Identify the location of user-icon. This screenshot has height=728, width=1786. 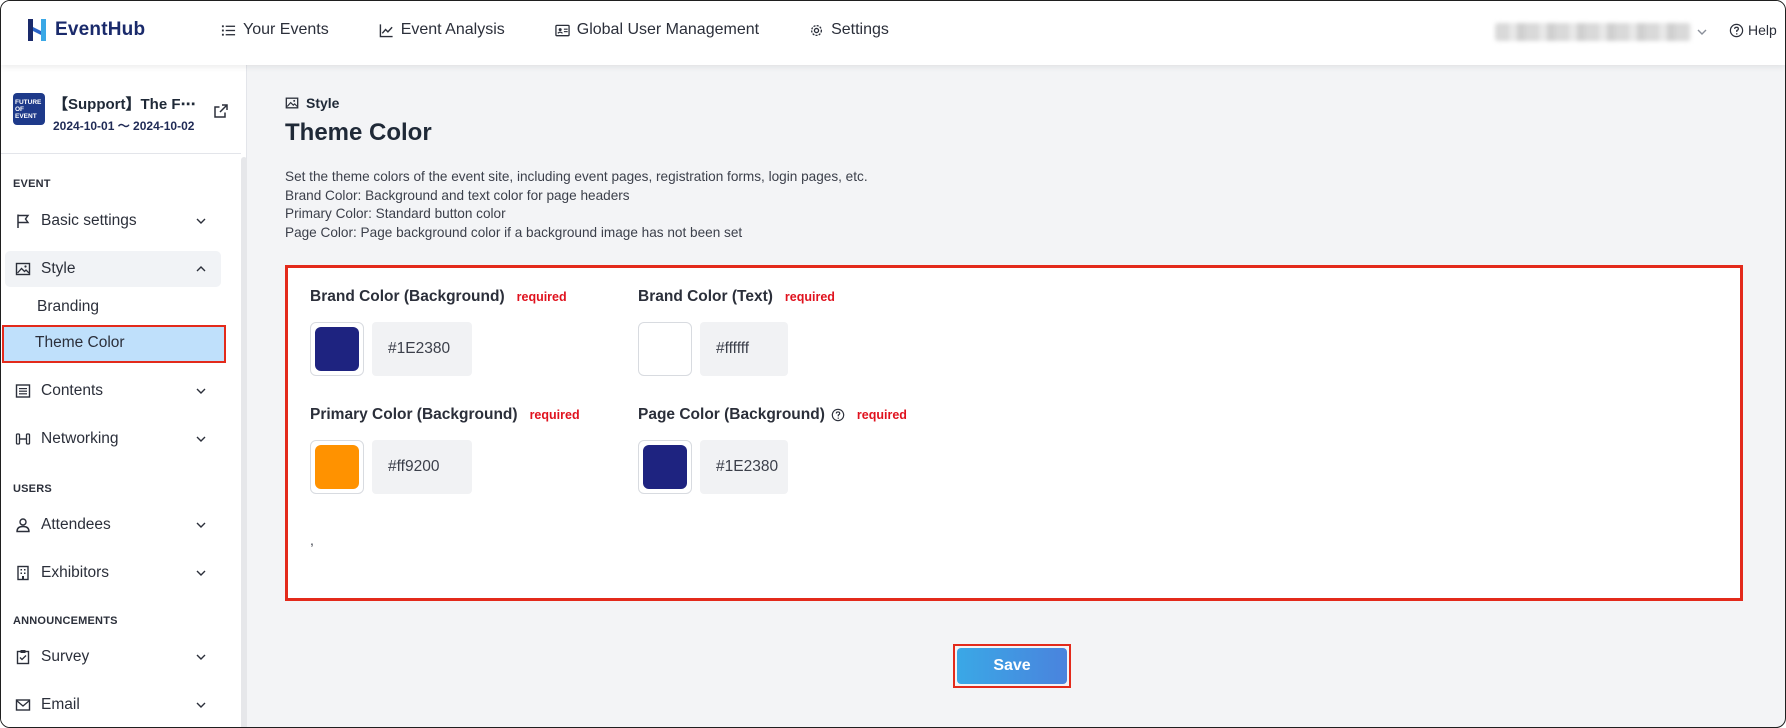
(23, 525).